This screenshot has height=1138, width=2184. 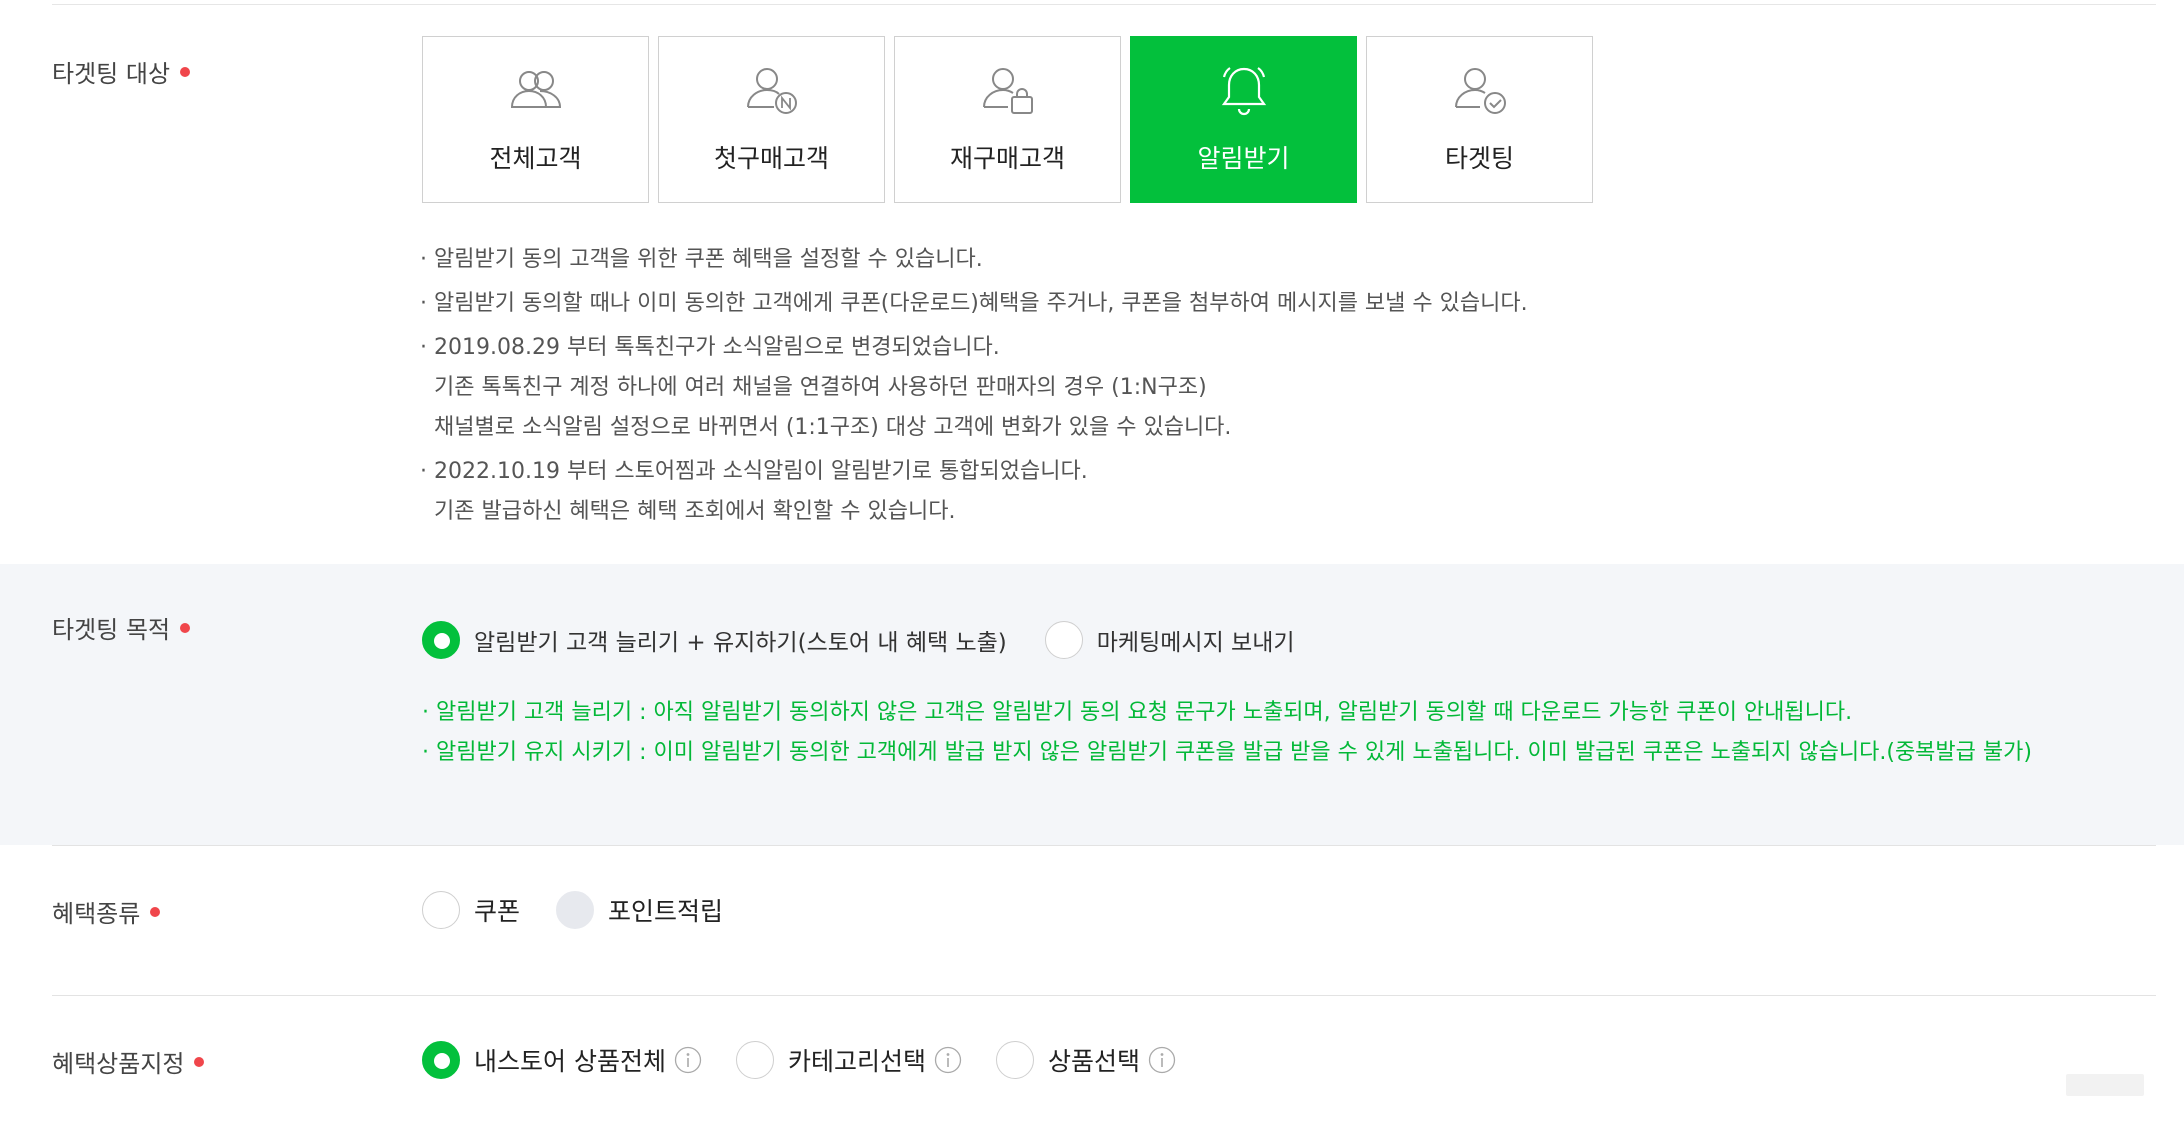 I want to click on purpose-option-grow-retain: 알림받기 고객 늘리기 + 유지하기(스토어 내 혜택 노출), so click(x=714, y=640).